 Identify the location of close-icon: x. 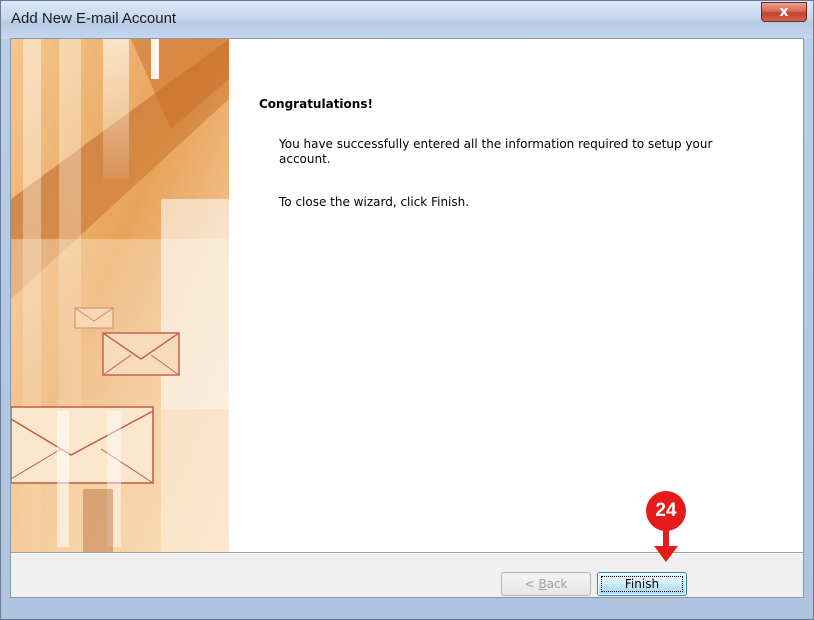
(784, 12).